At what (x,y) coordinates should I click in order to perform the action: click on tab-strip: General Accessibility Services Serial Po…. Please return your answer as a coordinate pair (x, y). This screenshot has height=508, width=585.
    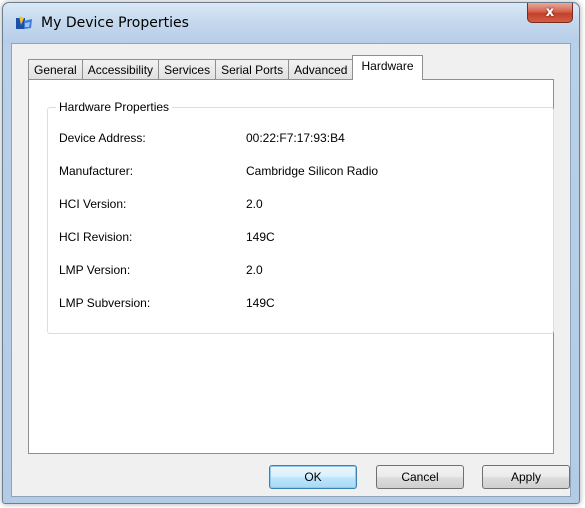
    Looking at the image, I should click on (225, 67).